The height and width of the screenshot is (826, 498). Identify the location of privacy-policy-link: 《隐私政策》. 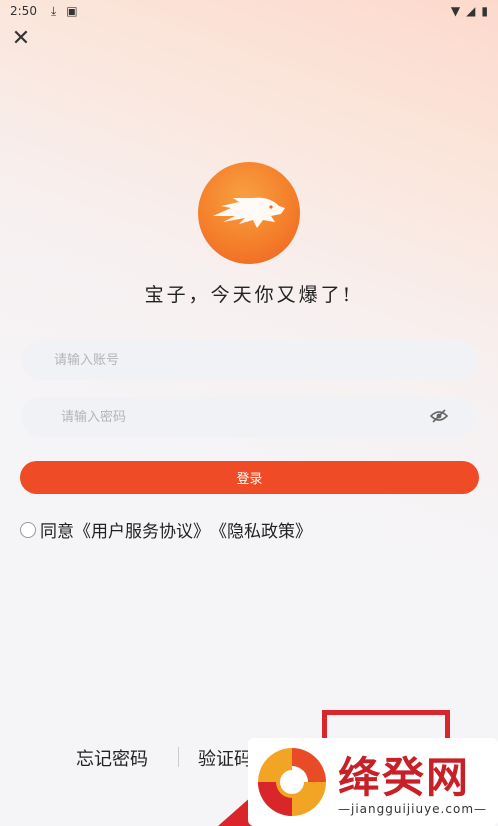
(261, 529).